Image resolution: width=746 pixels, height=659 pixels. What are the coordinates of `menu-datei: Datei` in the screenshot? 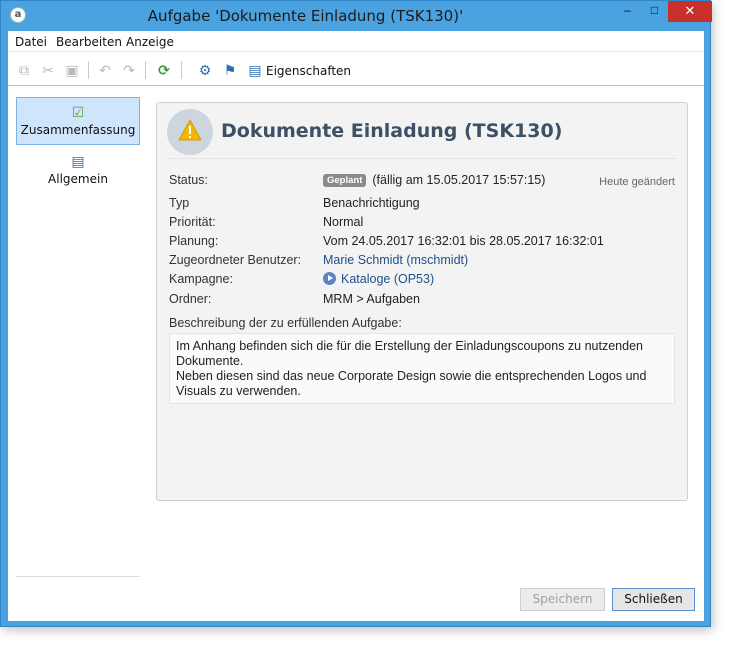 It's located at (31, 42).